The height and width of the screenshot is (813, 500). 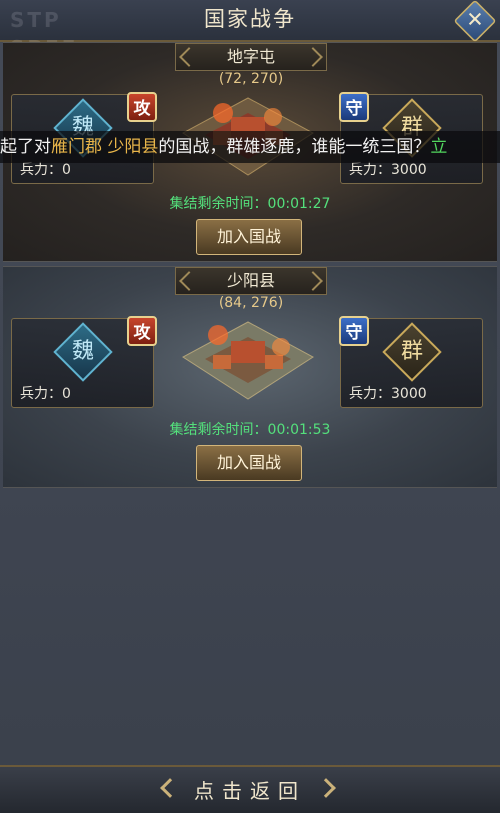 I want to click on back-button: 点击返回, so click(x=250, y=789).